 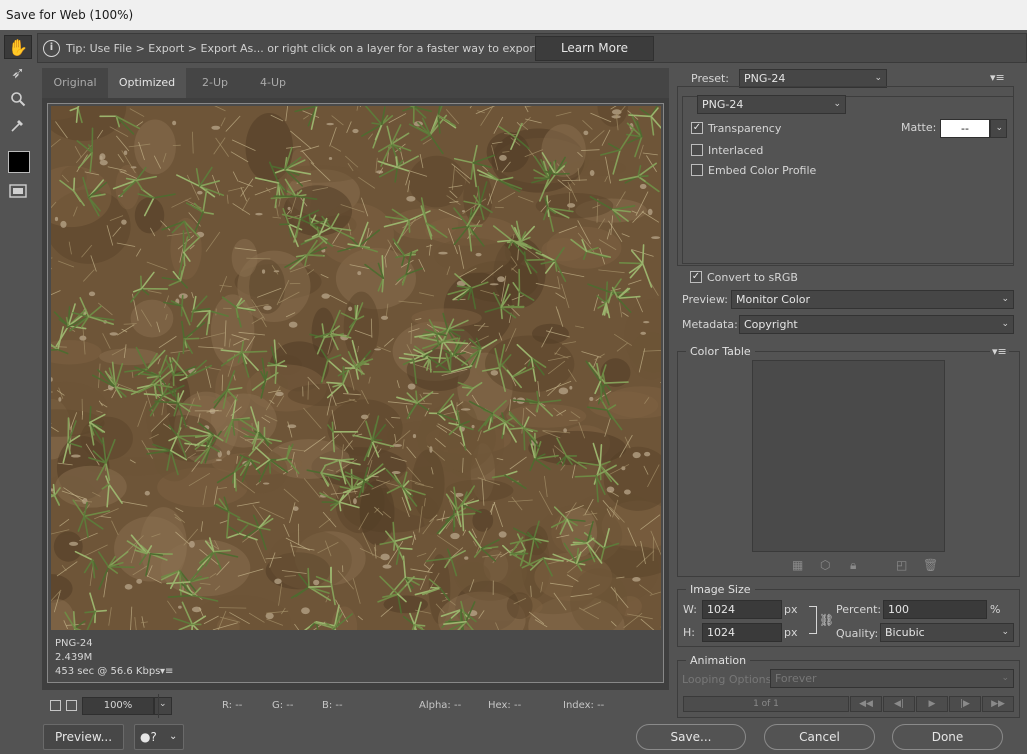 What do you see at coordinates (108, 671) in the screenshot?
I see `preview-download-time: 453 sec @ 56.6 Kbps` at bounding box center [108, 671].